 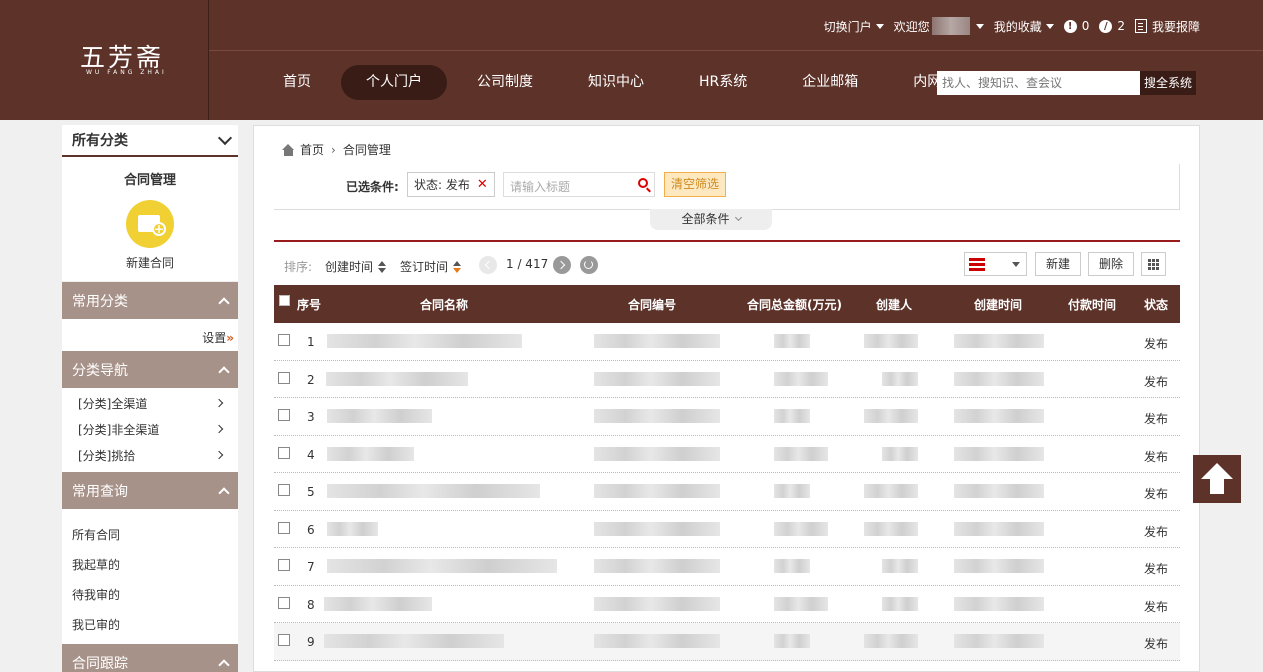 I want to click on col-contract-name: 合同名称, so click(x=444, y=304).